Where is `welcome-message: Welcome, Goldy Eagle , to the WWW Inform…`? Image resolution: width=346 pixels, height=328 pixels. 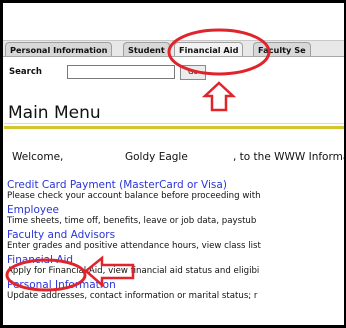 welcome-message: Welcome, Goldy Eagle , to the WWW Inform… is located at coordinates (178, 157).